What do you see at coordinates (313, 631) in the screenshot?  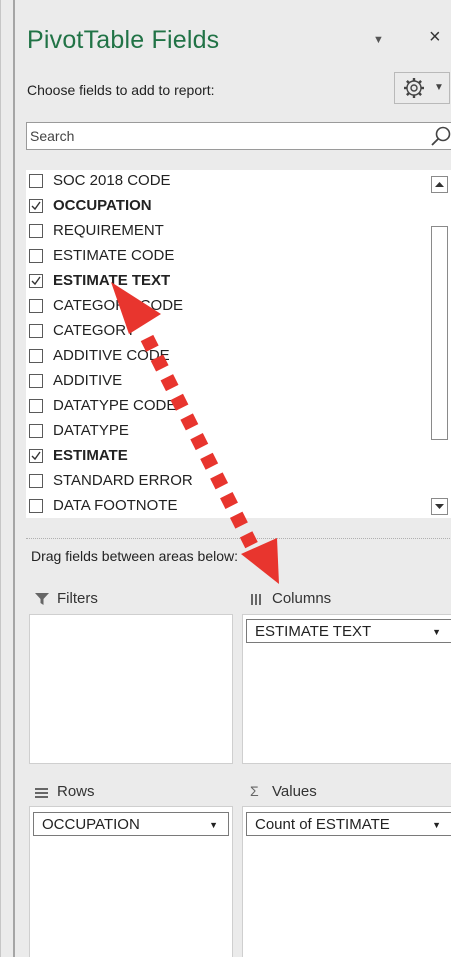 I see `columns-field-label: ESTIMATE TEXT` at bounding box center [313, 631].